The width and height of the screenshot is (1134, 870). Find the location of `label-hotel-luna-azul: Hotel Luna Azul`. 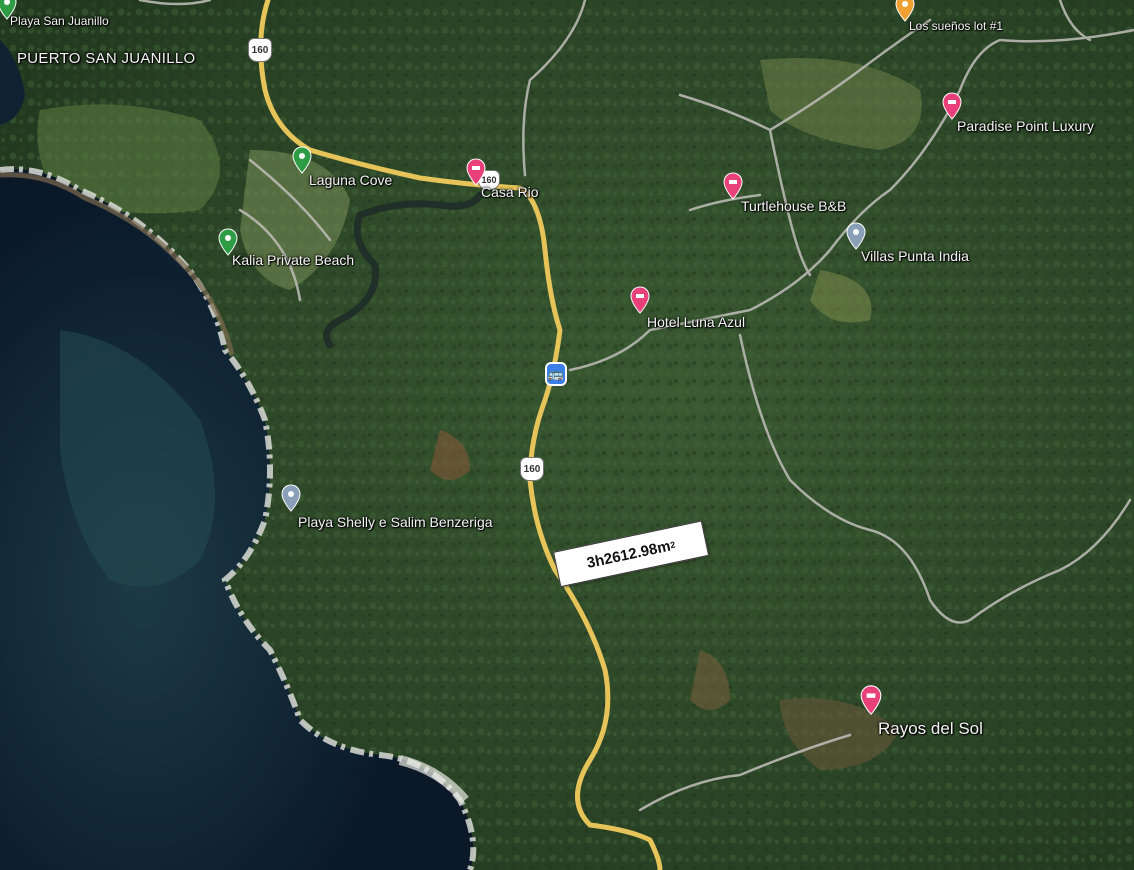

label-hotel-luna-azul: Hotel Luna Azul is located at coordinates (696, 322).